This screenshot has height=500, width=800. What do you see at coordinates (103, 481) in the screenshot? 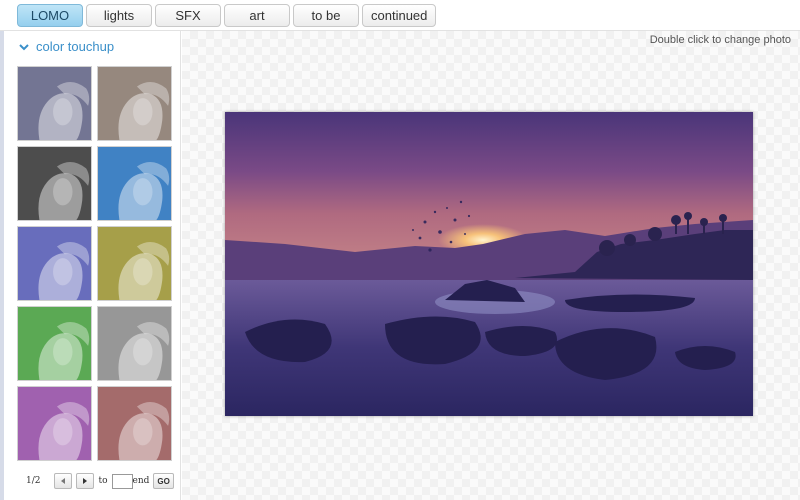
I see `to-label: to` at bounding box center [103, 481].